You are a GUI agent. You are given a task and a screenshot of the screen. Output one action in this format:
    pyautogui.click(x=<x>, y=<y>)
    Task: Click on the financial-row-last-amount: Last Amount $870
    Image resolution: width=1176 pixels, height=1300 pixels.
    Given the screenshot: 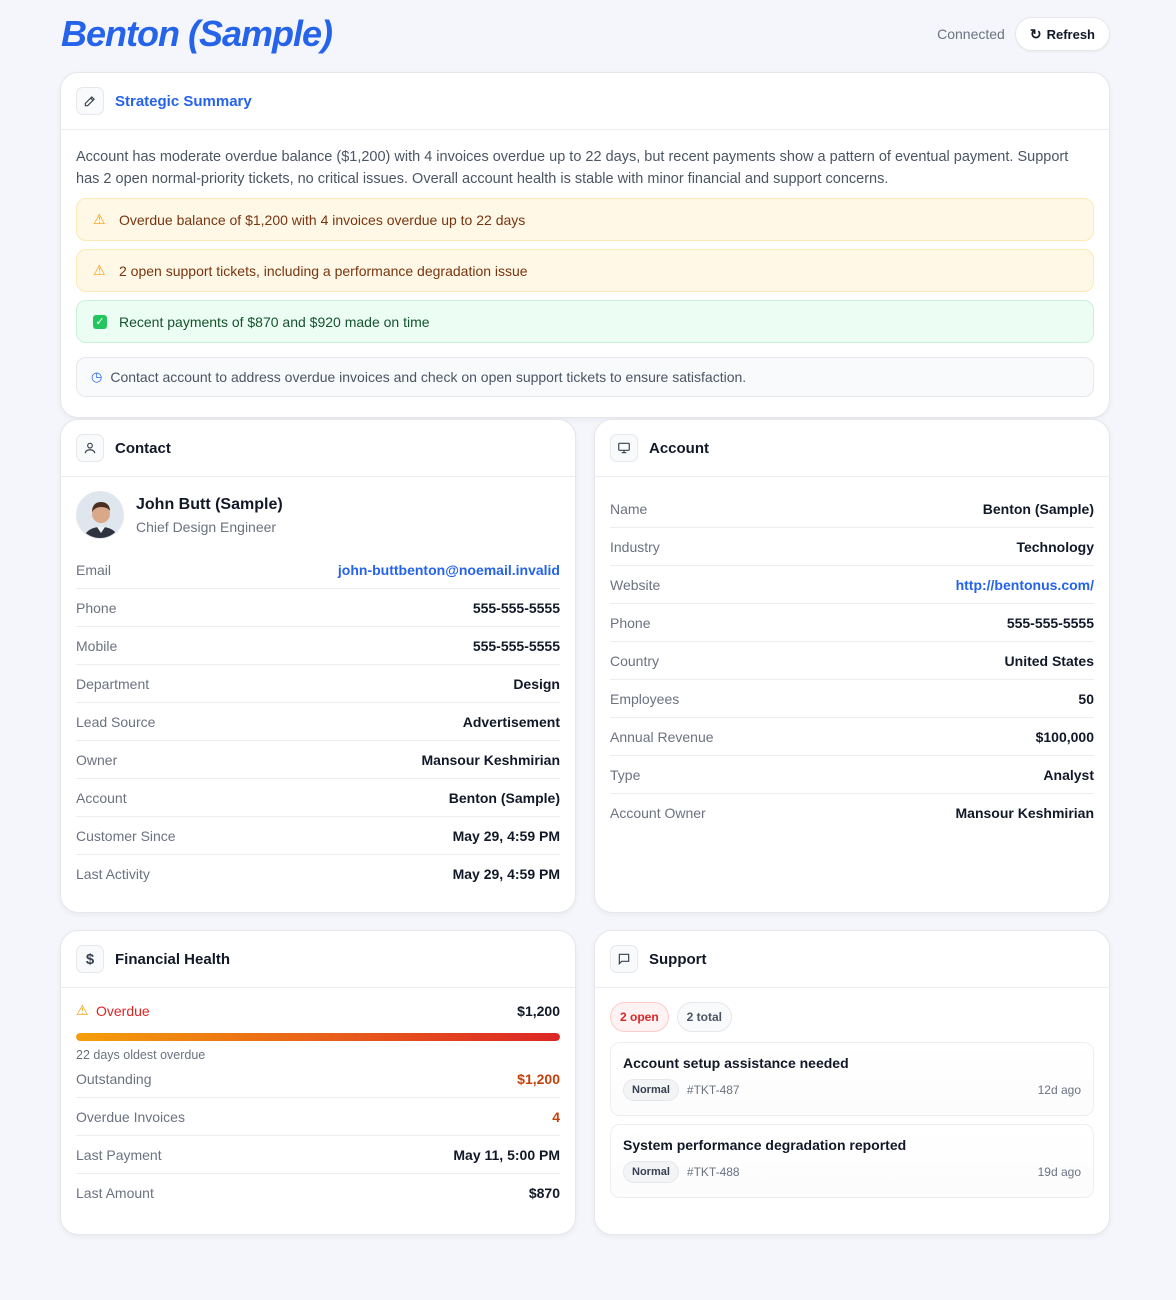 What is the action you would take?
    pyautogui.click(x=318, y=1193)
    